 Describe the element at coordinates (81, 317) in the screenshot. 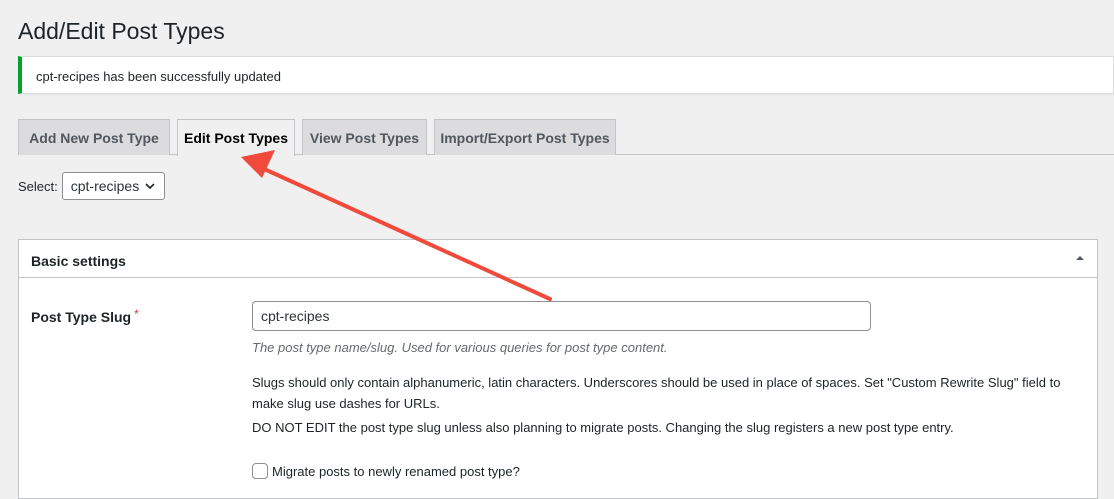

I see `slug-label-text: Post Type Slug` at that location.